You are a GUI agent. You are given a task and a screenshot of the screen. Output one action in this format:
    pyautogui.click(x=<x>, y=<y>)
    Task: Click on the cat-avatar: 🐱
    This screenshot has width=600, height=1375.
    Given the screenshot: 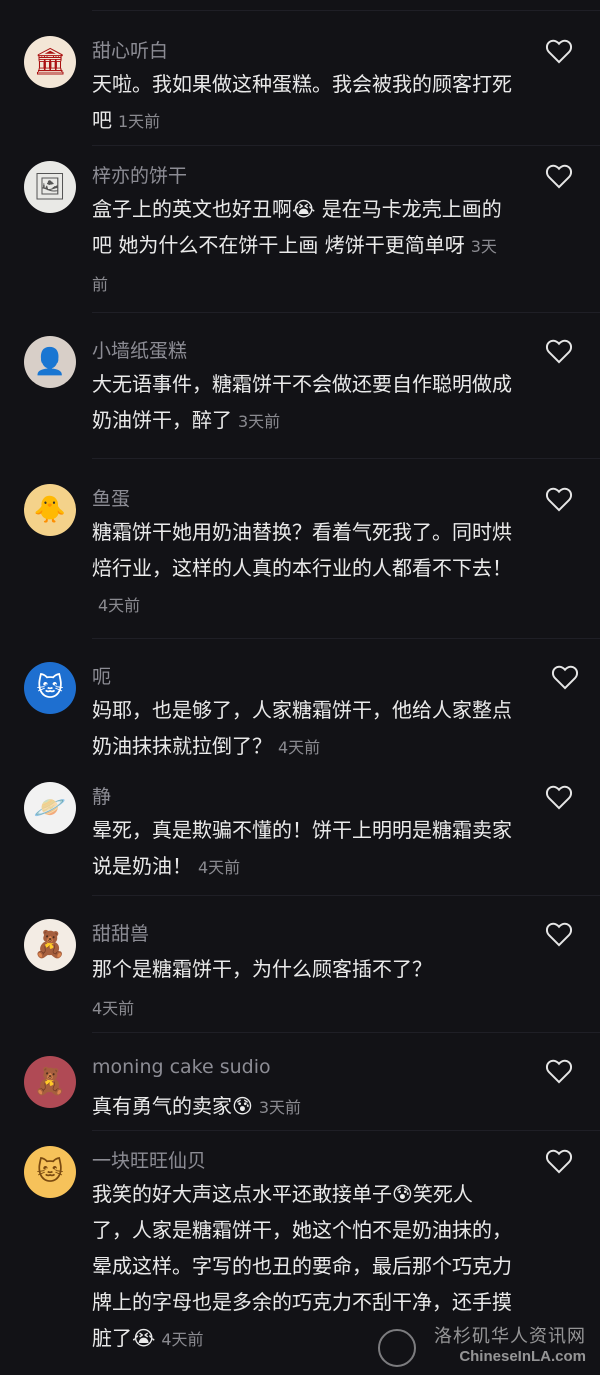 What is the action you would take?
    pyautogui.click(x=50, y=1172)
    